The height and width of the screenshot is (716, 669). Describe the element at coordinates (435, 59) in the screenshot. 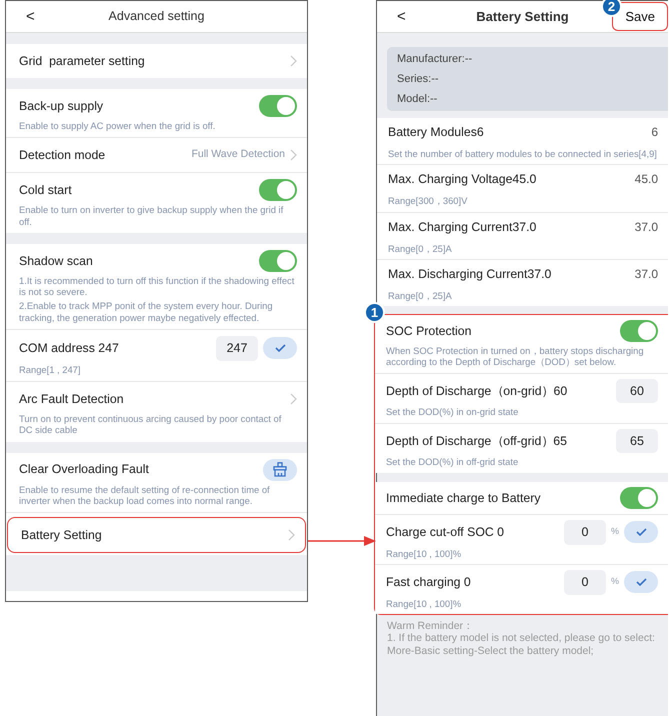

I see `info-text: Manufacturer:--` at that location.